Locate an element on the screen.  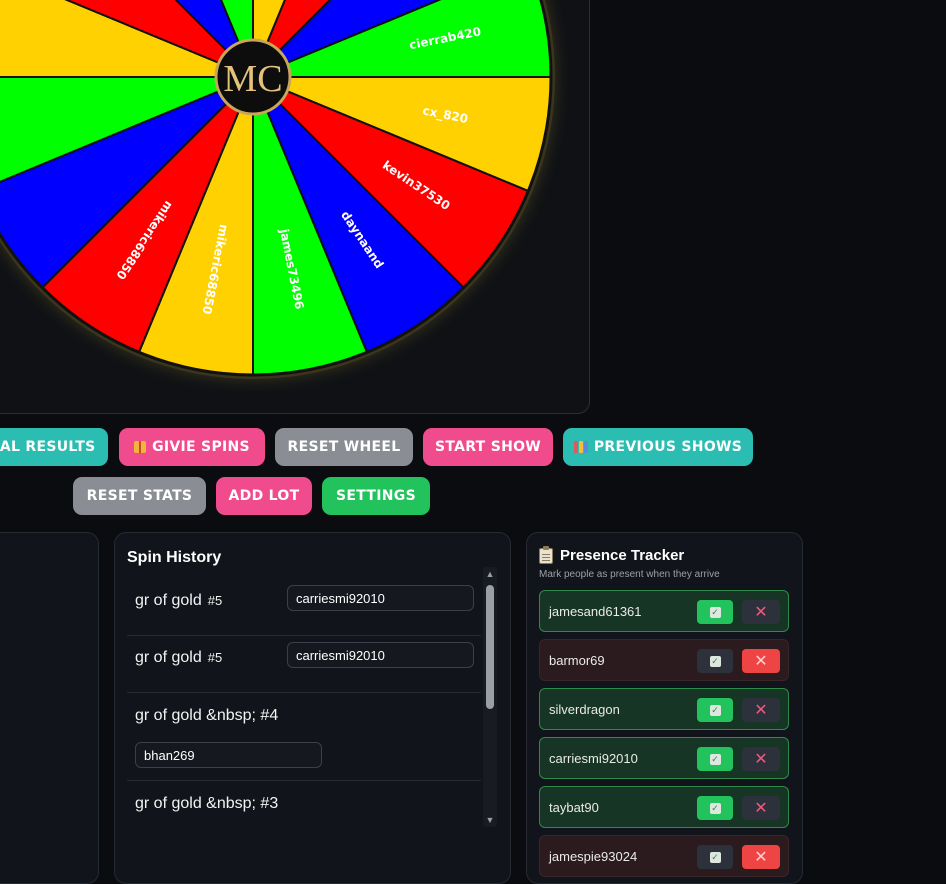
add-lot-button: ADD LOT is located at coordinates (264, 496).